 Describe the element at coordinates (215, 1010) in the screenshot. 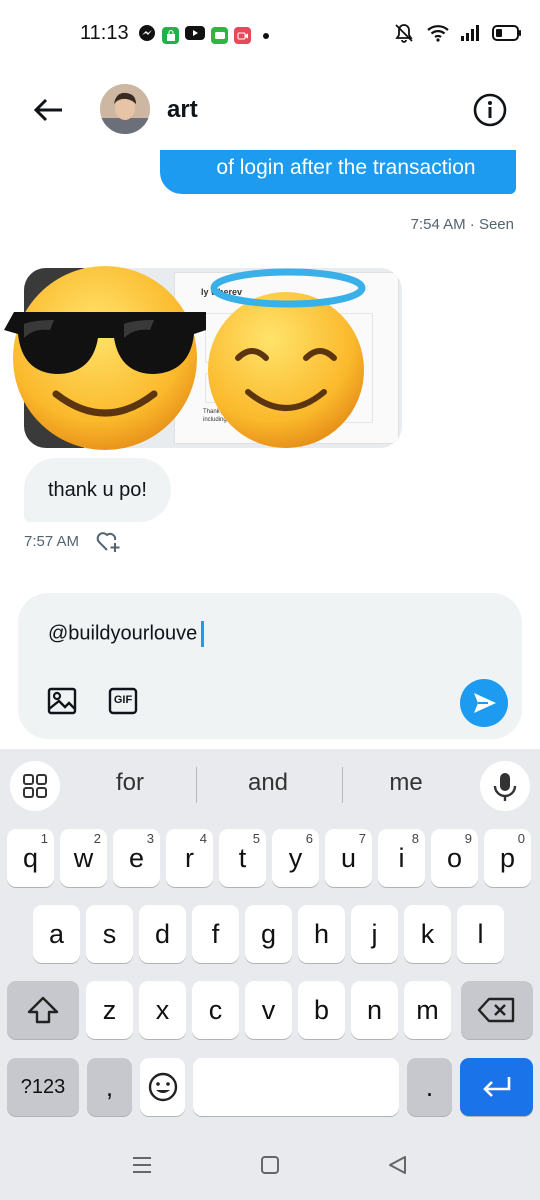

I see `key-c: c` at that location.